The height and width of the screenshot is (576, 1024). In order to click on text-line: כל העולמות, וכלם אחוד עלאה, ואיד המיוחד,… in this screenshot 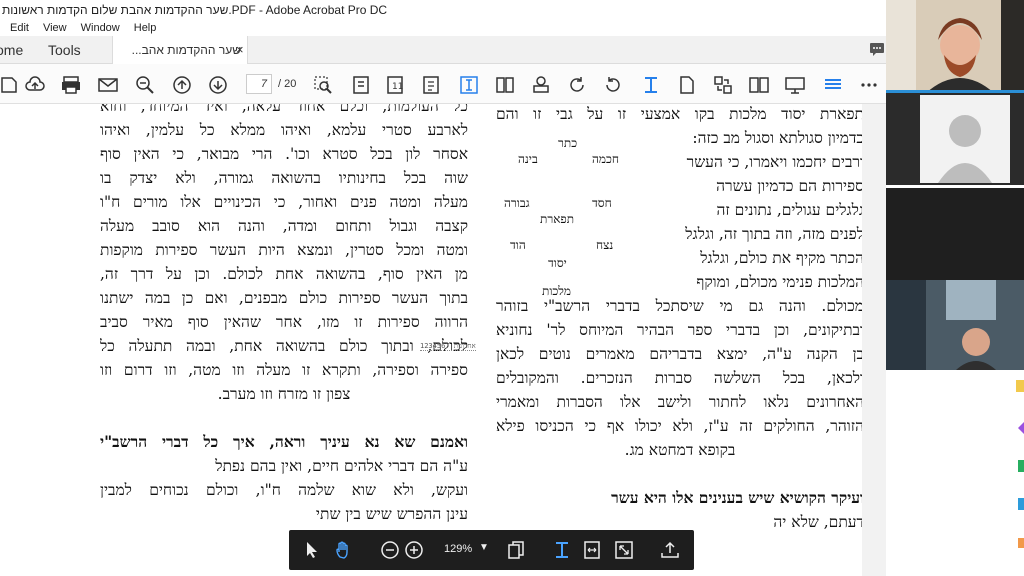, I will do `click(284, 109)`.